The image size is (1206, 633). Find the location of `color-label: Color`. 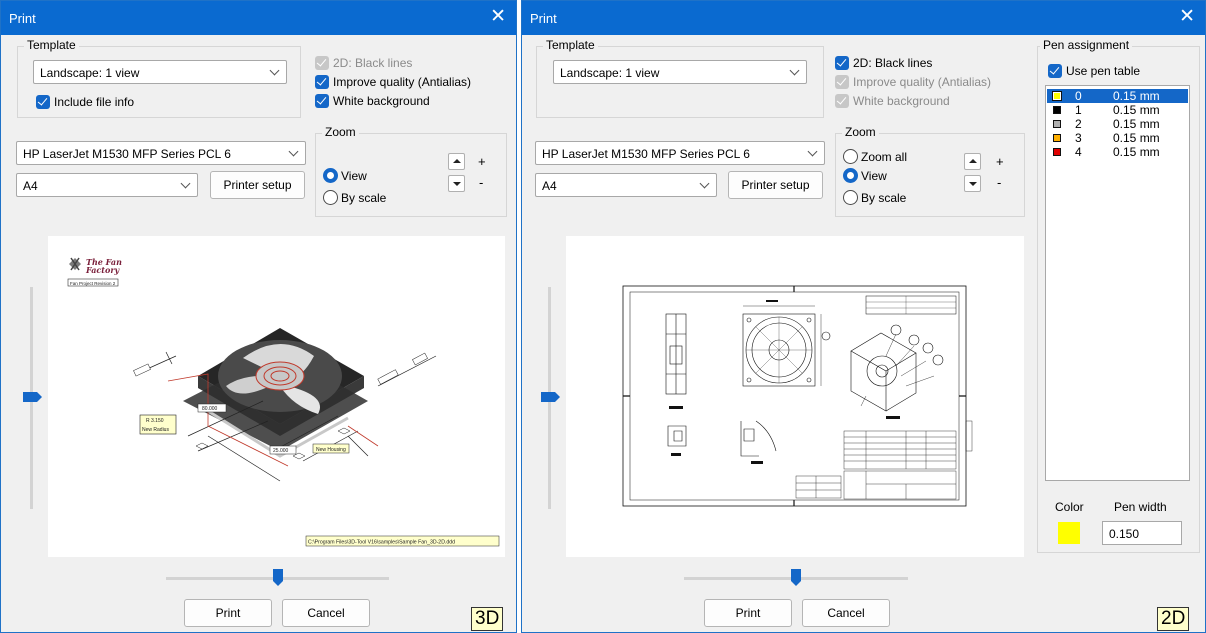

color-label: Color is located at coordinates (1069, 507).